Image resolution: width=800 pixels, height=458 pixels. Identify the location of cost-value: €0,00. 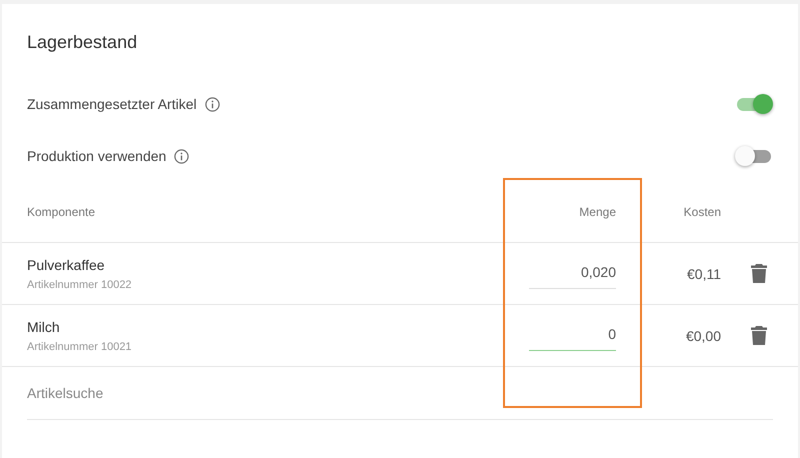
(702, 336).